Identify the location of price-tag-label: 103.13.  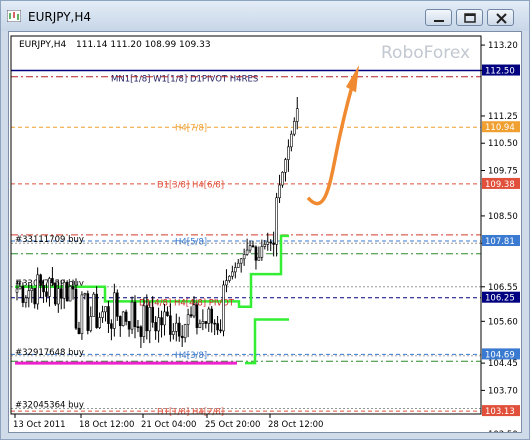
(500, 412).